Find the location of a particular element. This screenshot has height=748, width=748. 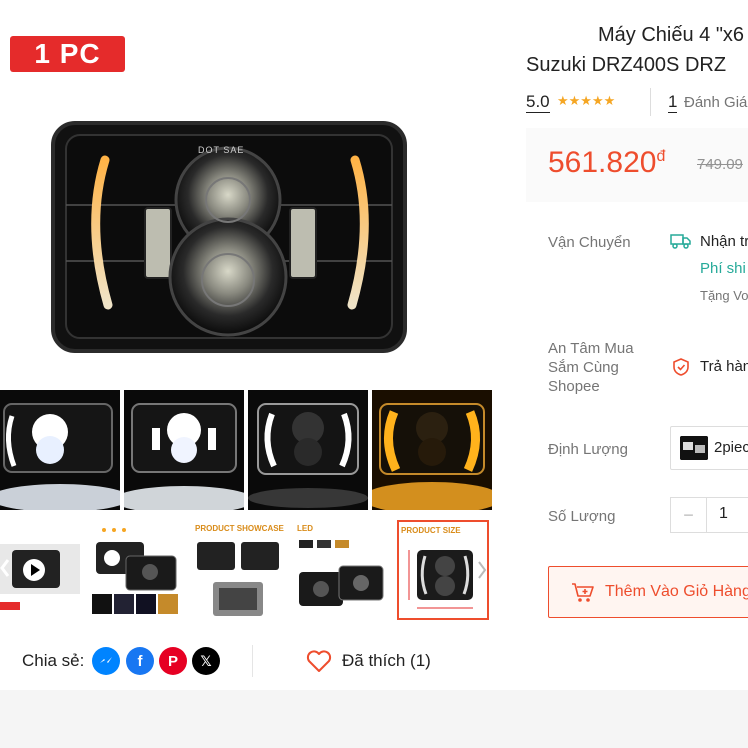

showcase-label: PRODUCT SHOWCASE is located at coordinates (239, 528).